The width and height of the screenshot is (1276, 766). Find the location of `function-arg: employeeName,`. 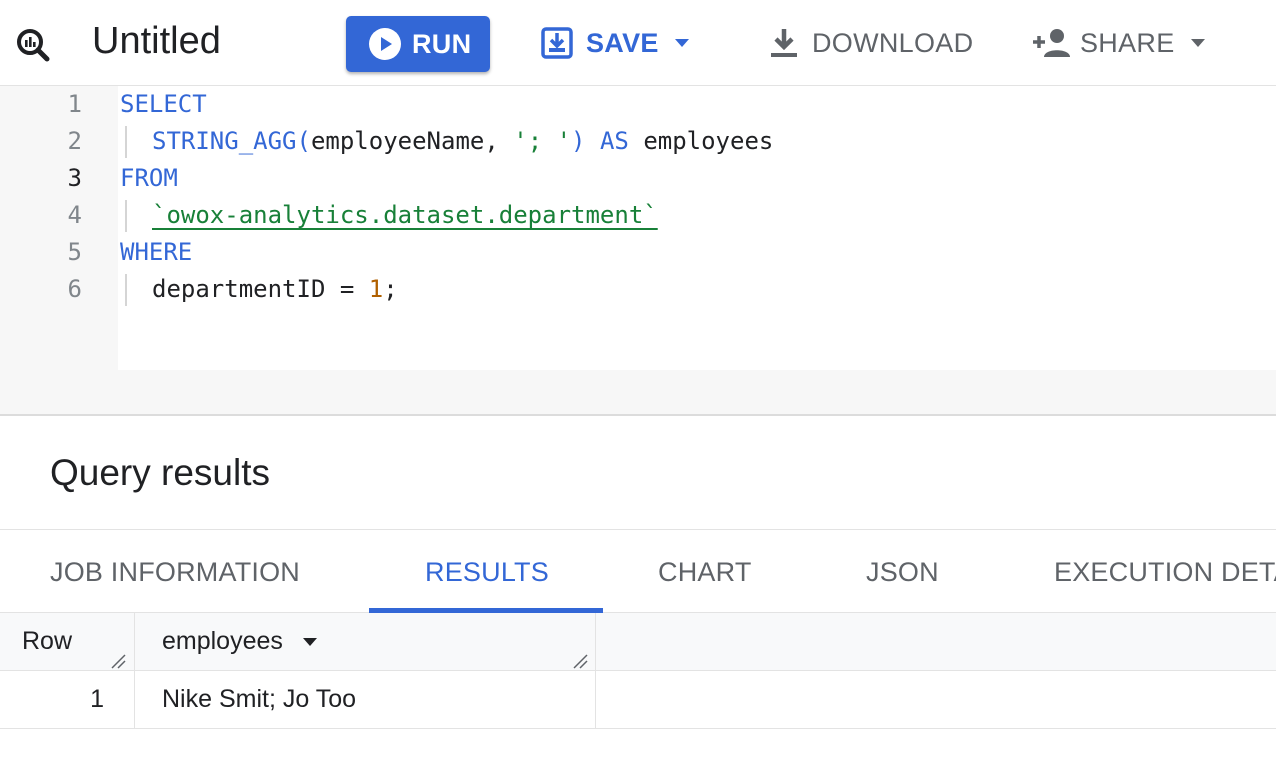

function-arg: employeeName, is located at coordinates (412, 141).